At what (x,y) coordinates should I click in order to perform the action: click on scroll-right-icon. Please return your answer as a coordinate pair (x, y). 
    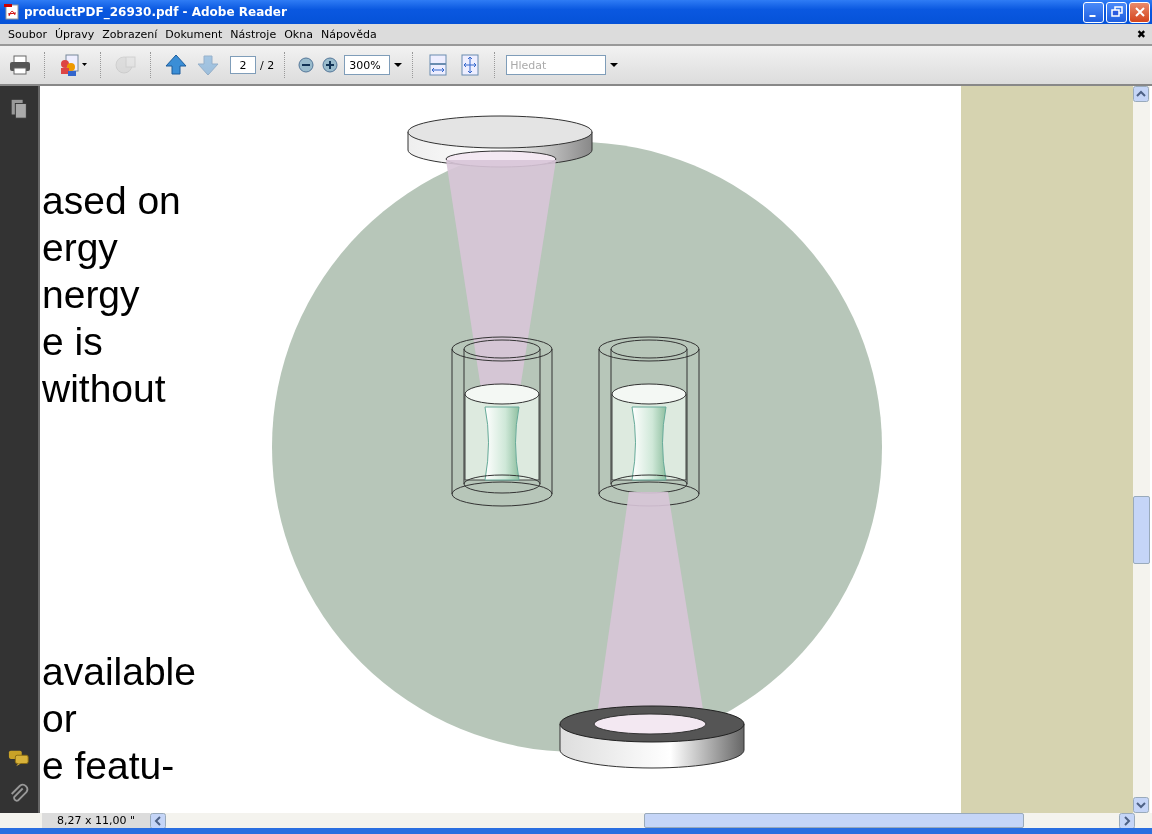
    Looking at the image, I should click on (1127, 821).